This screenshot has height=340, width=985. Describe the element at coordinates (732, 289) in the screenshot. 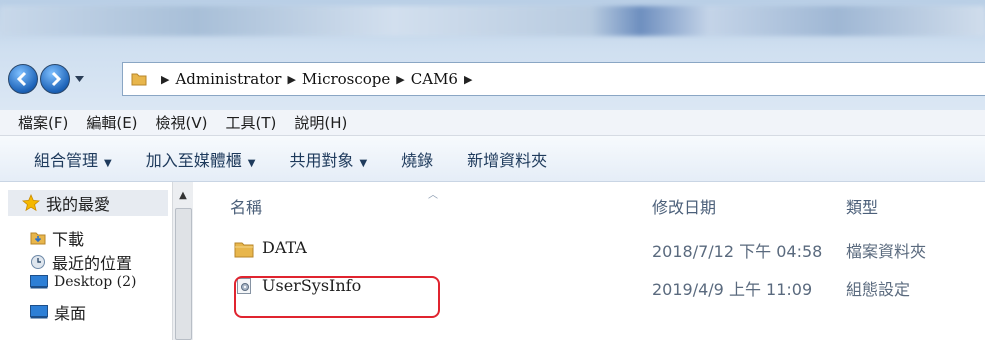

I see `file-date: 2019/4/9 上午 11:09` at that location.